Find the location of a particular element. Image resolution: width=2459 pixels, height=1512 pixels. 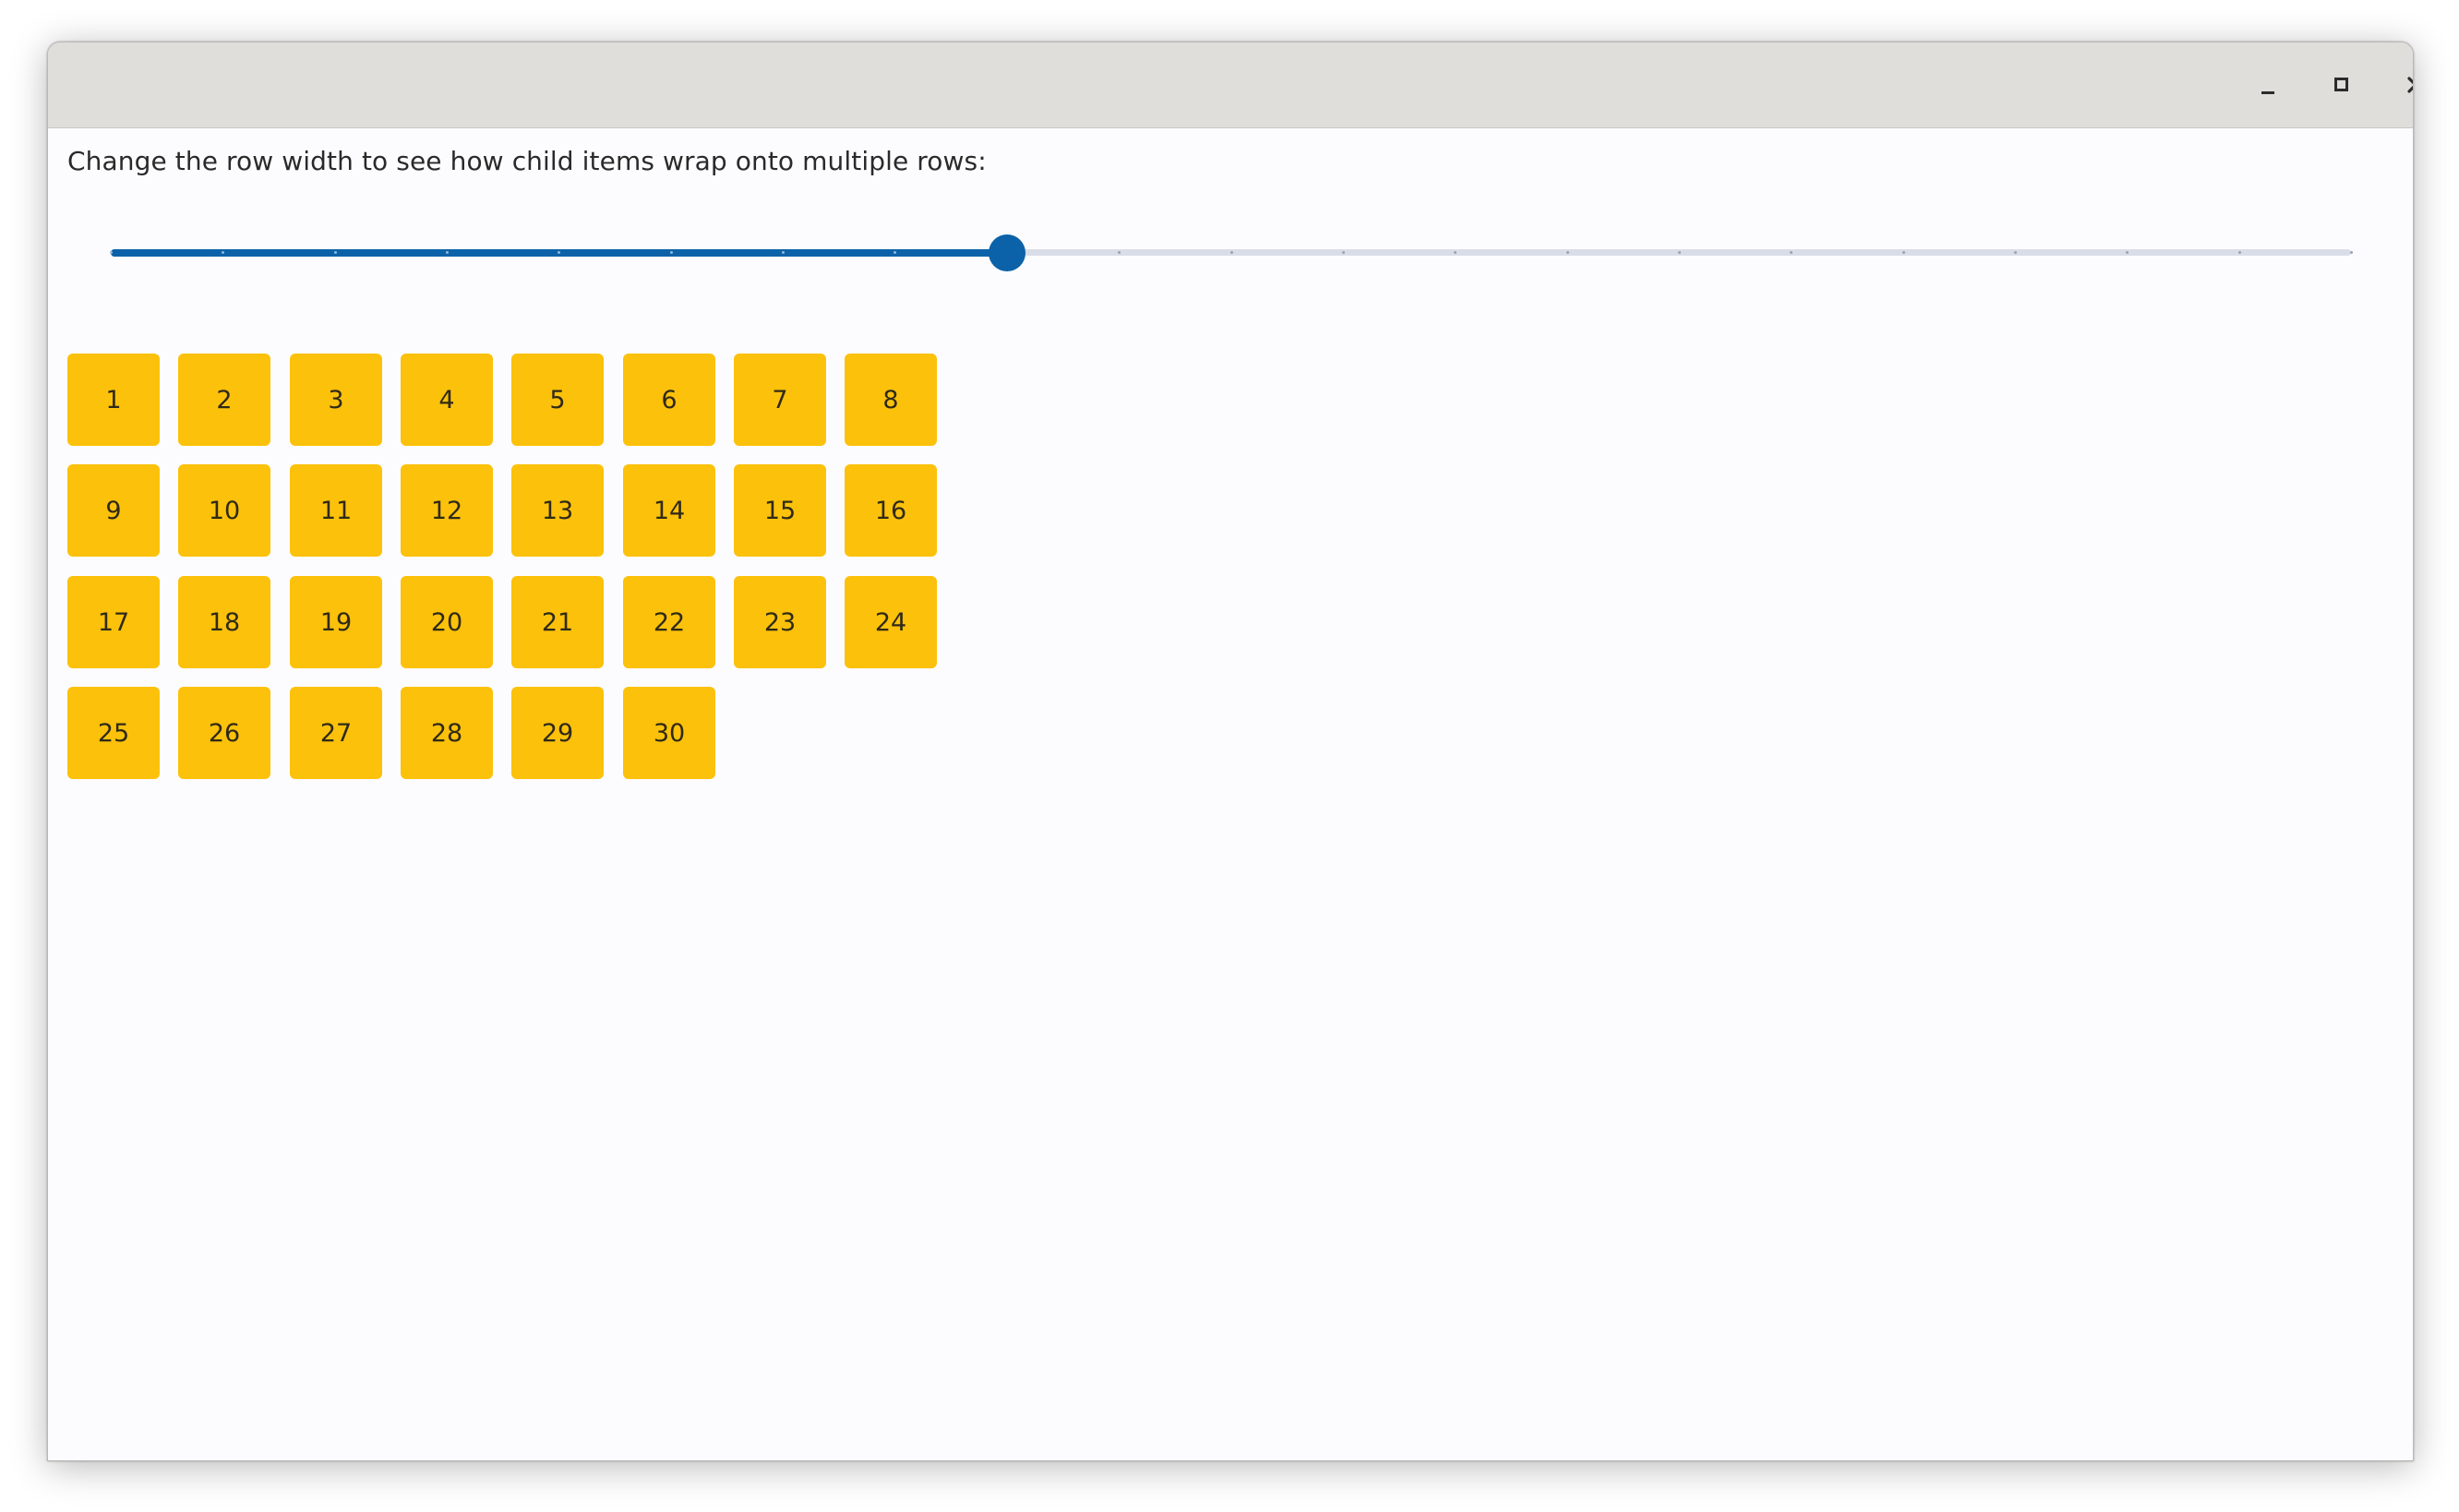

item-tile: 19 is located at coordinates (336, 622).